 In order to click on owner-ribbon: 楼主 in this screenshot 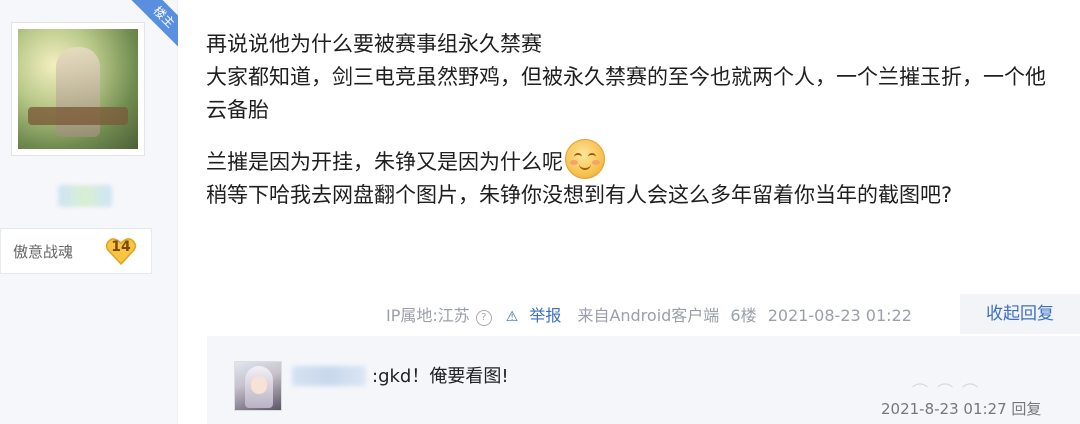, I will do `click(143, 35)`.